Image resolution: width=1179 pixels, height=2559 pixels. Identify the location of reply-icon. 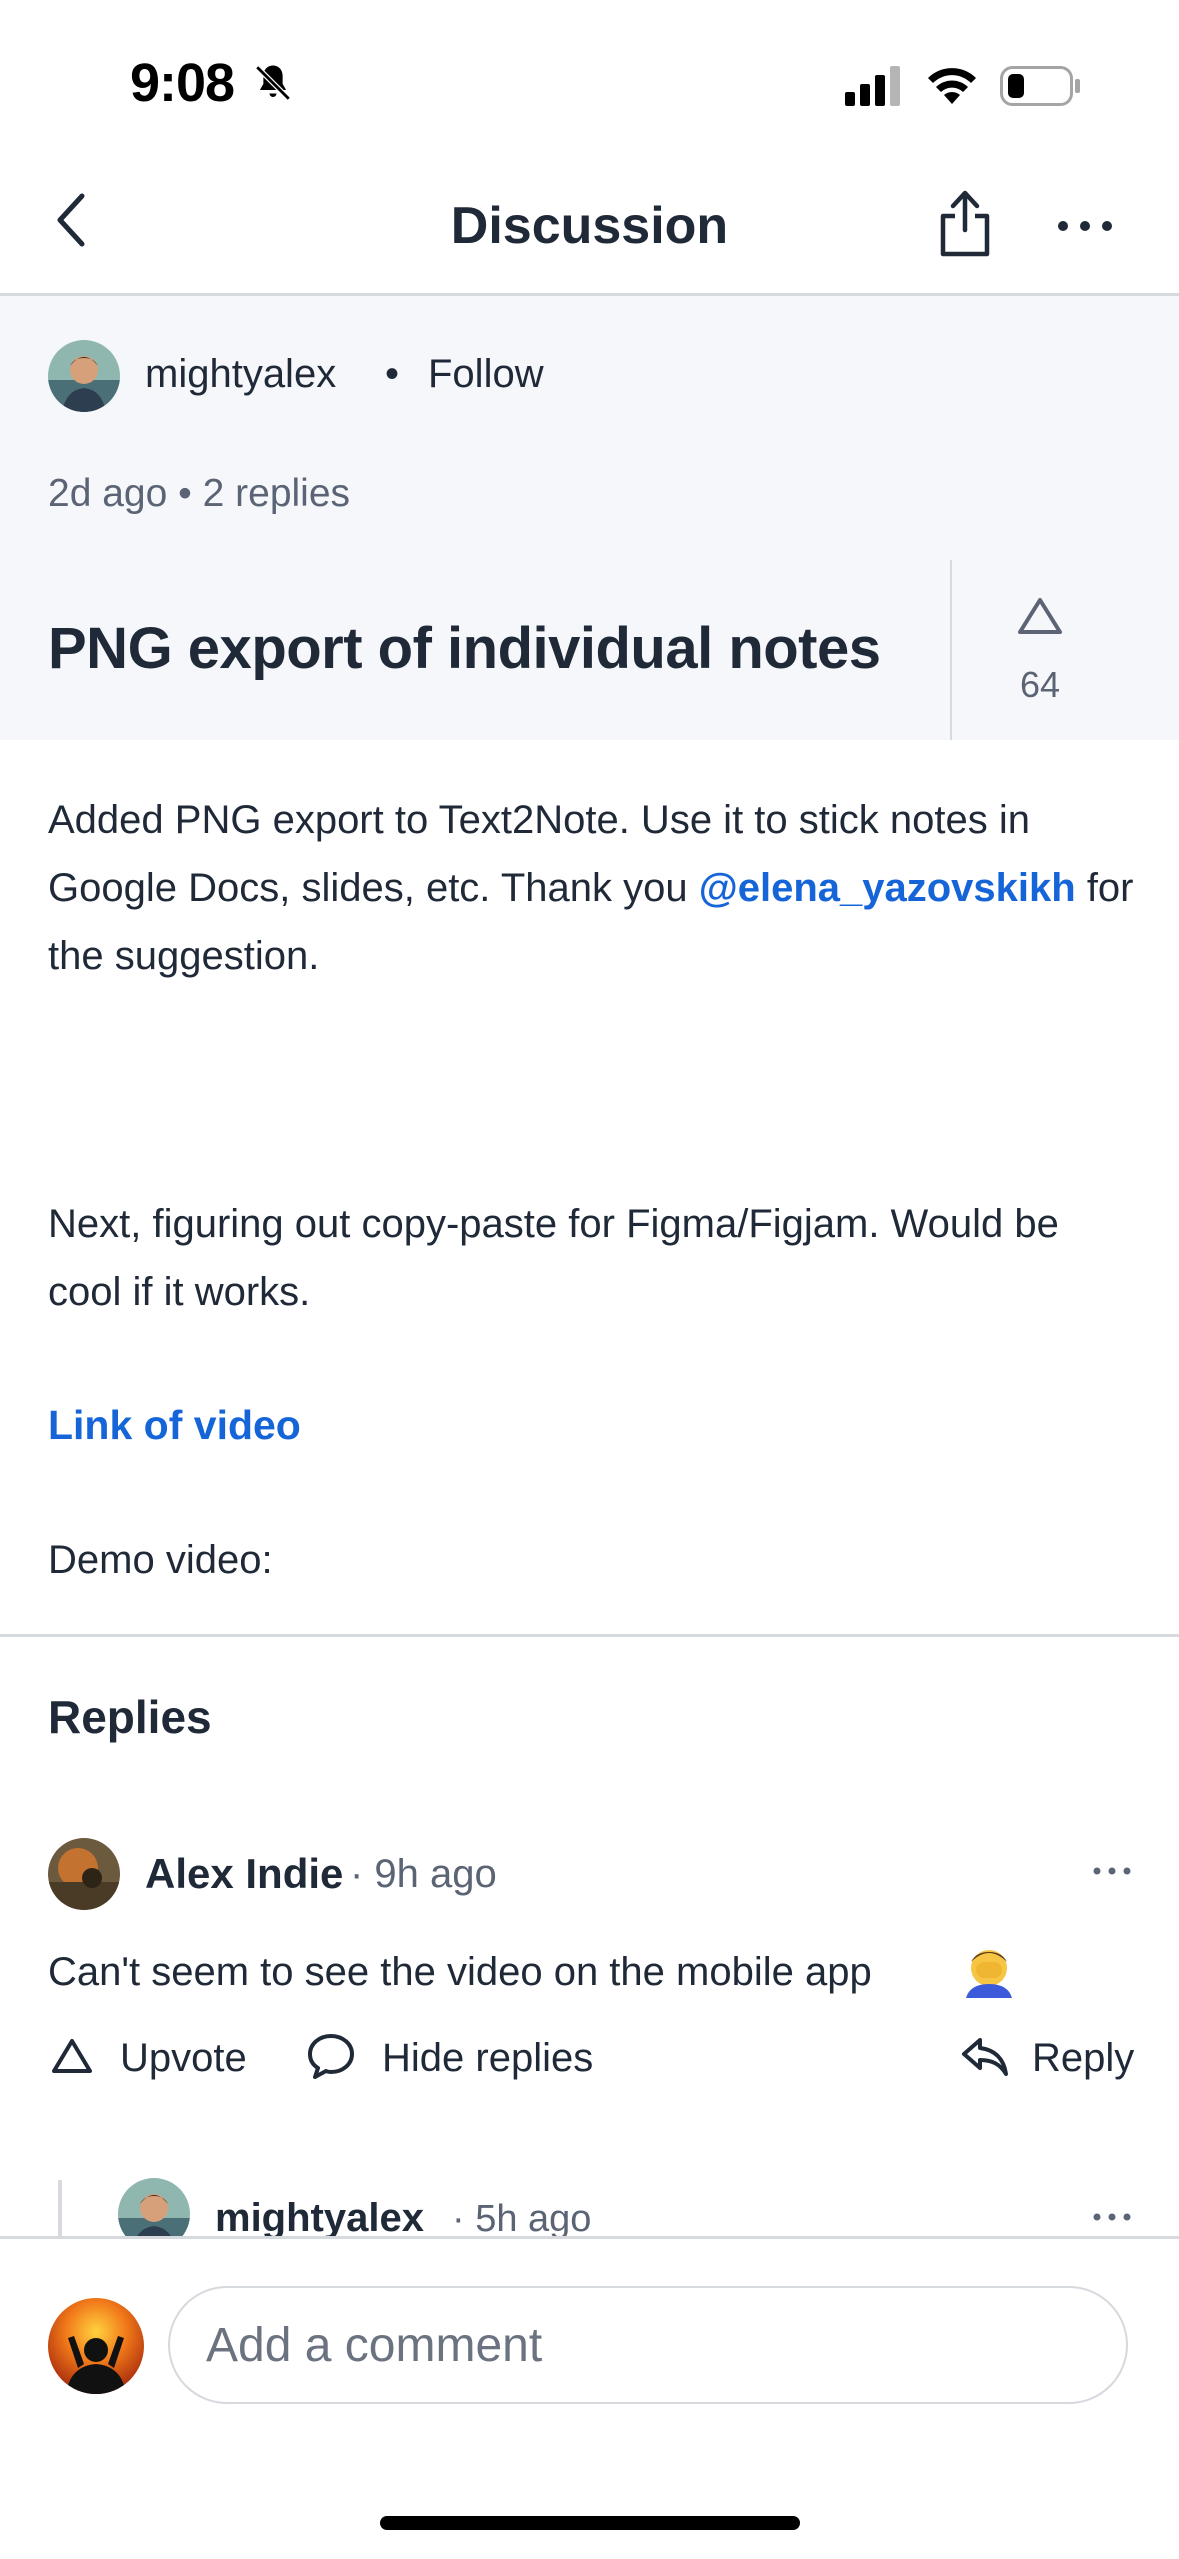
(985, 2056).